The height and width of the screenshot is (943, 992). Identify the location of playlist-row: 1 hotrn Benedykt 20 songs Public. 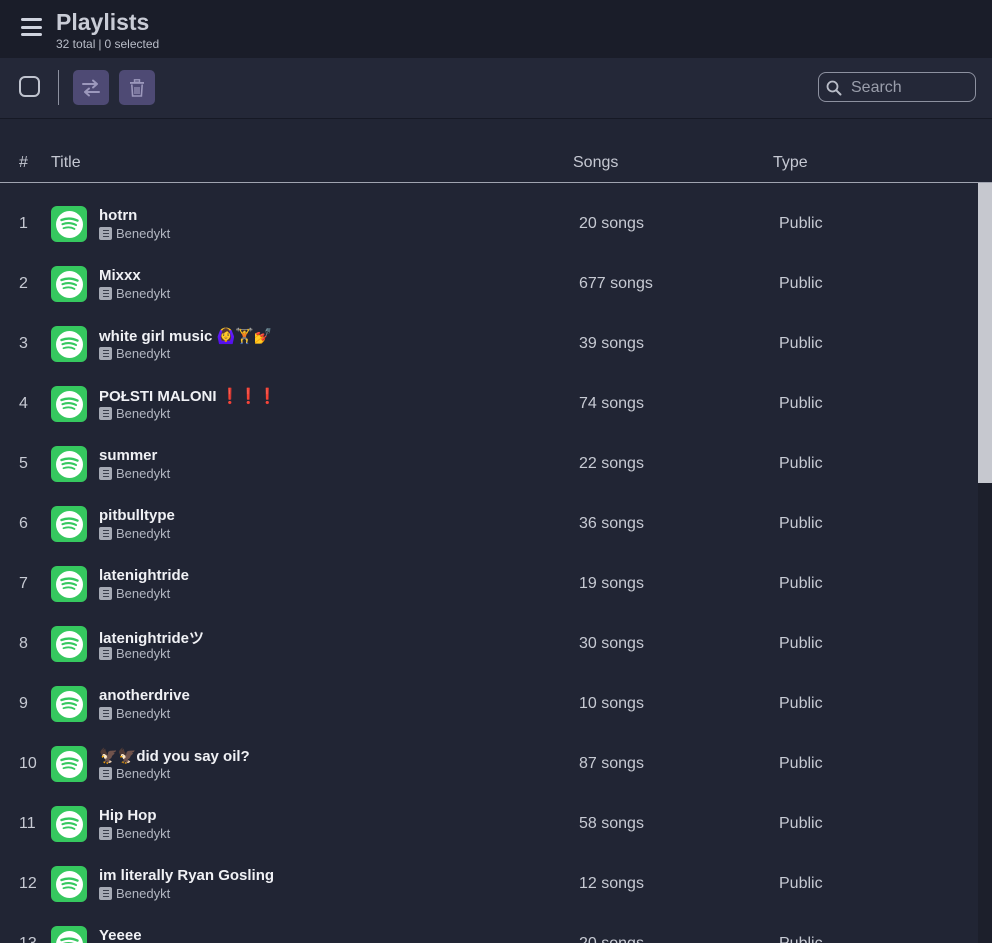
(489, 224).